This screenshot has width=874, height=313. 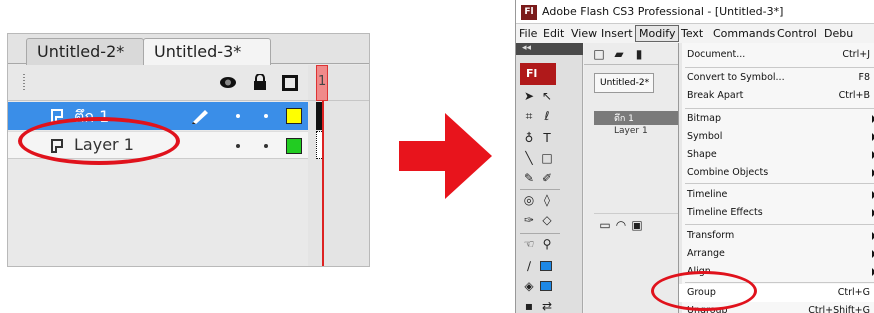 I want to click on menu-item-label: Shape, so click(x=702, y=154).